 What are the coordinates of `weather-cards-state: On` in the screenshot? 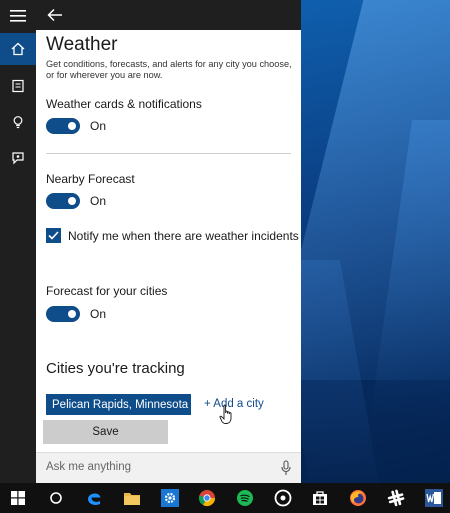 It's located at (98, 126).